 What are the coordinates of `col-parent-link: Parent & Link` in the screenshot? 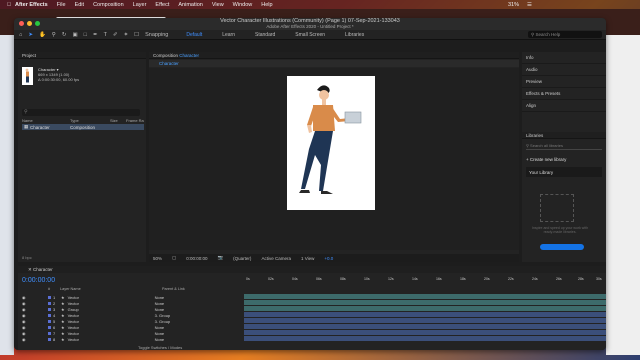 It's located at (173, 290).